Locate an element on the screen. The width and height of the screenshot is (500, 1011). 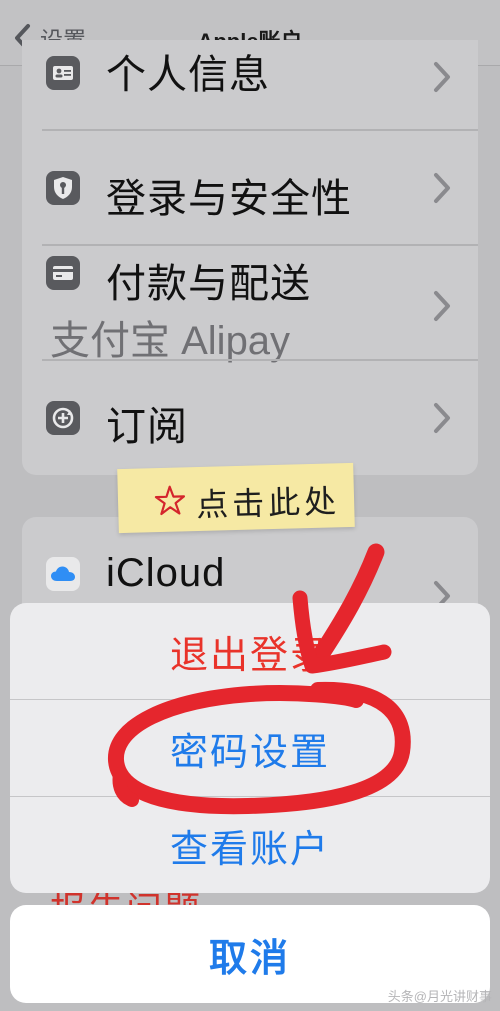
watermark: 头条@月光讲财事 is located at coordinates (439, 996).